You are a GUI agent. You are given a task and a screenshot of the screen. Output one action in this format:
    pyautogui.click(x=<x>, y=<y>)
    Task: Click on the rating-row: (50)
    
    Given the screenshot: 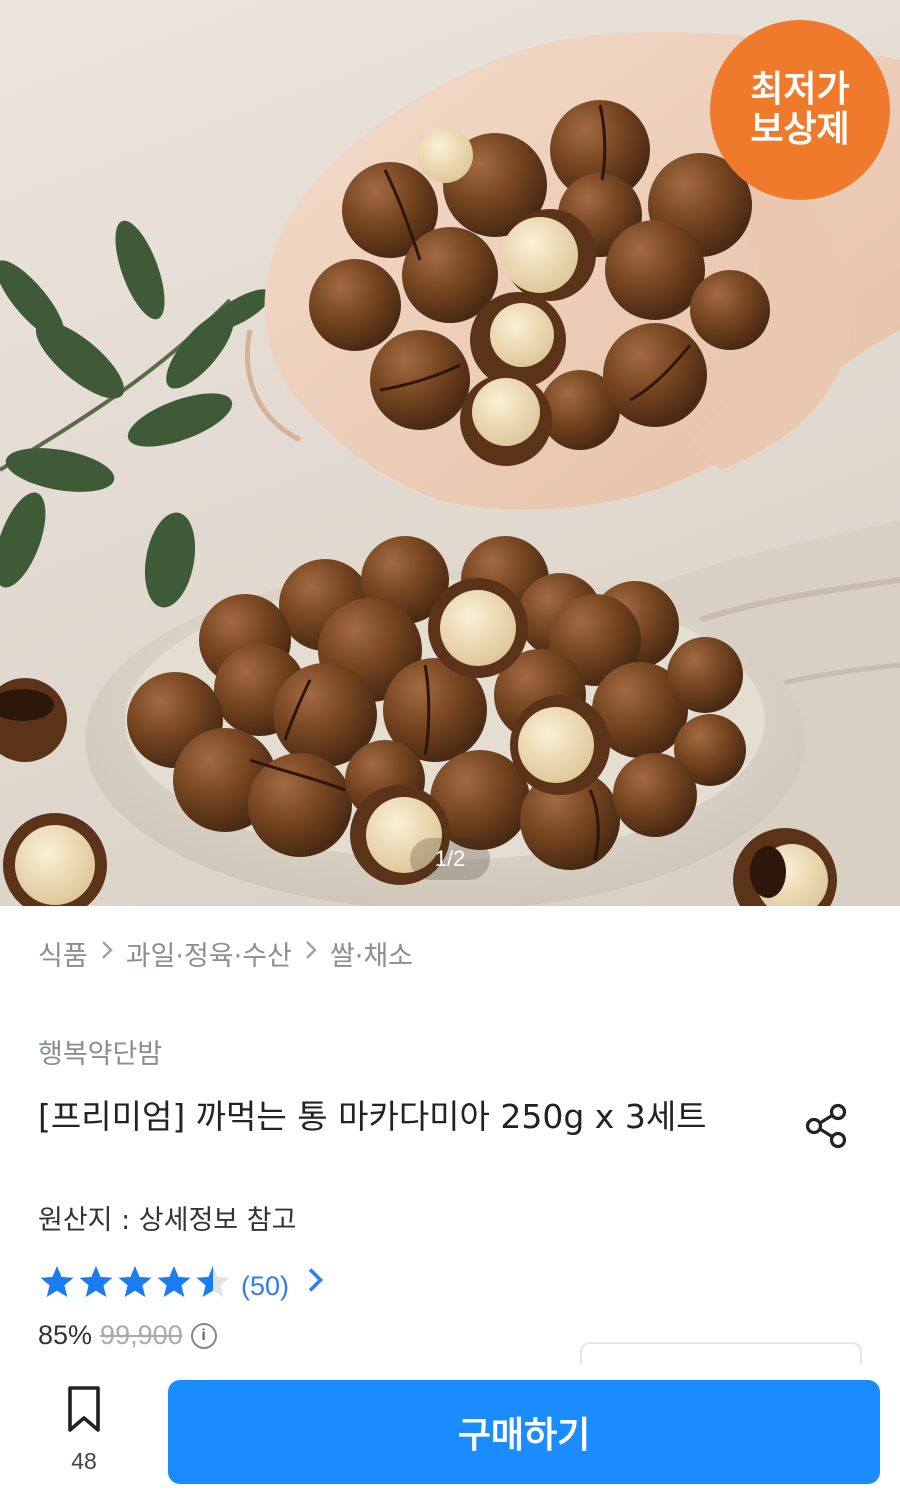 What is the action you would take?
    pyautogui.click(x=187, y=1282)
    